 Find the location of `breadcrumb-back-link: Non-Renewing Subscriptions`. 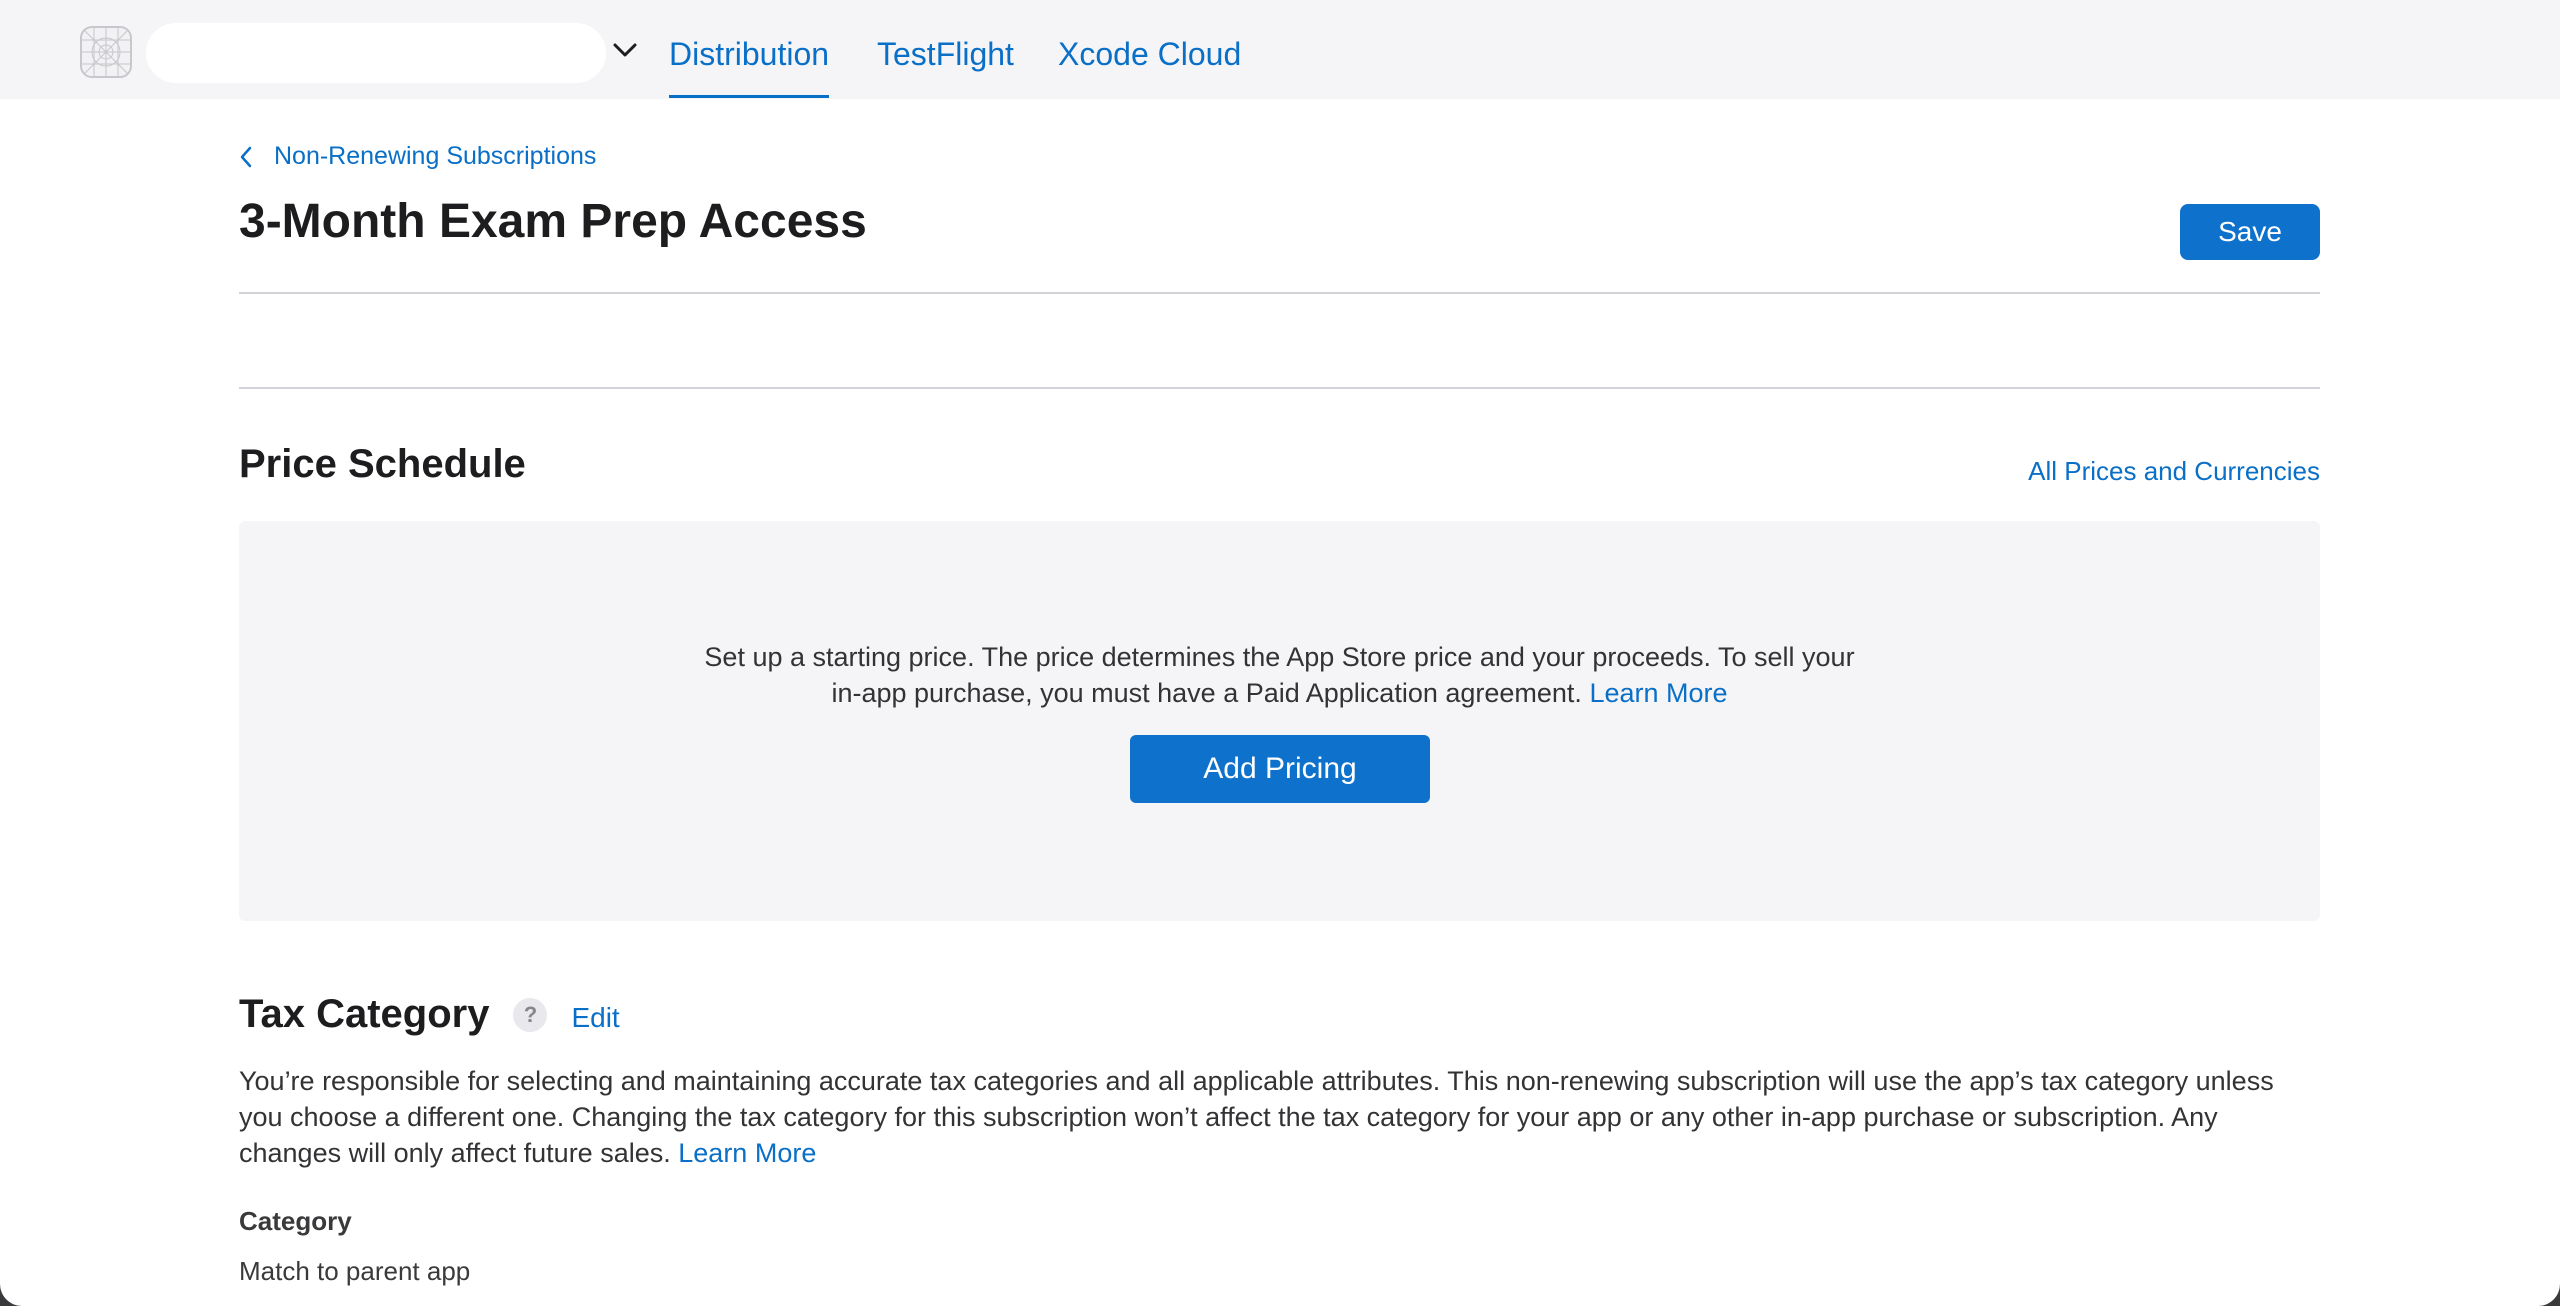

breadcrumb-back-link: Non-Renewing Subscriptions is located at coordinates (417, 156).